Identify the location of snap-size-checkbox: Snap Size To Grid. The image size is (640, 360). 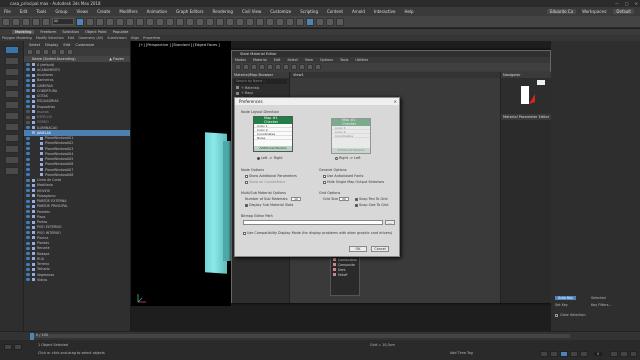
(371, 205).